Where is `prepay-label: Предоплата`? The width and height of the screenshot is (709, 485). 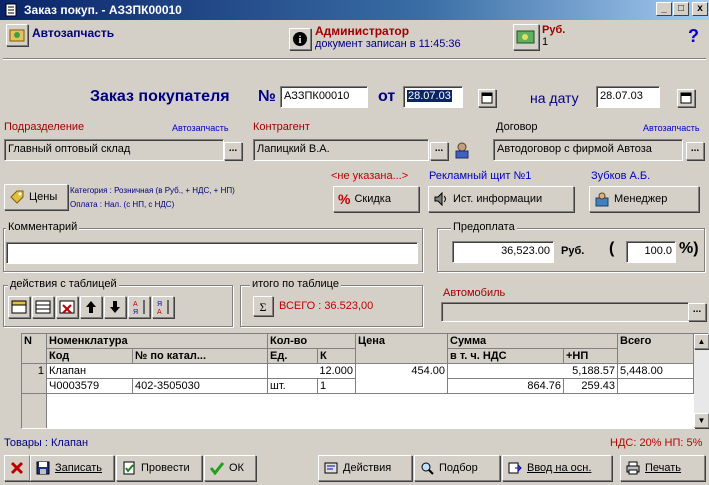
prepay-label: Предоплата is located at coordinates (484, 227).